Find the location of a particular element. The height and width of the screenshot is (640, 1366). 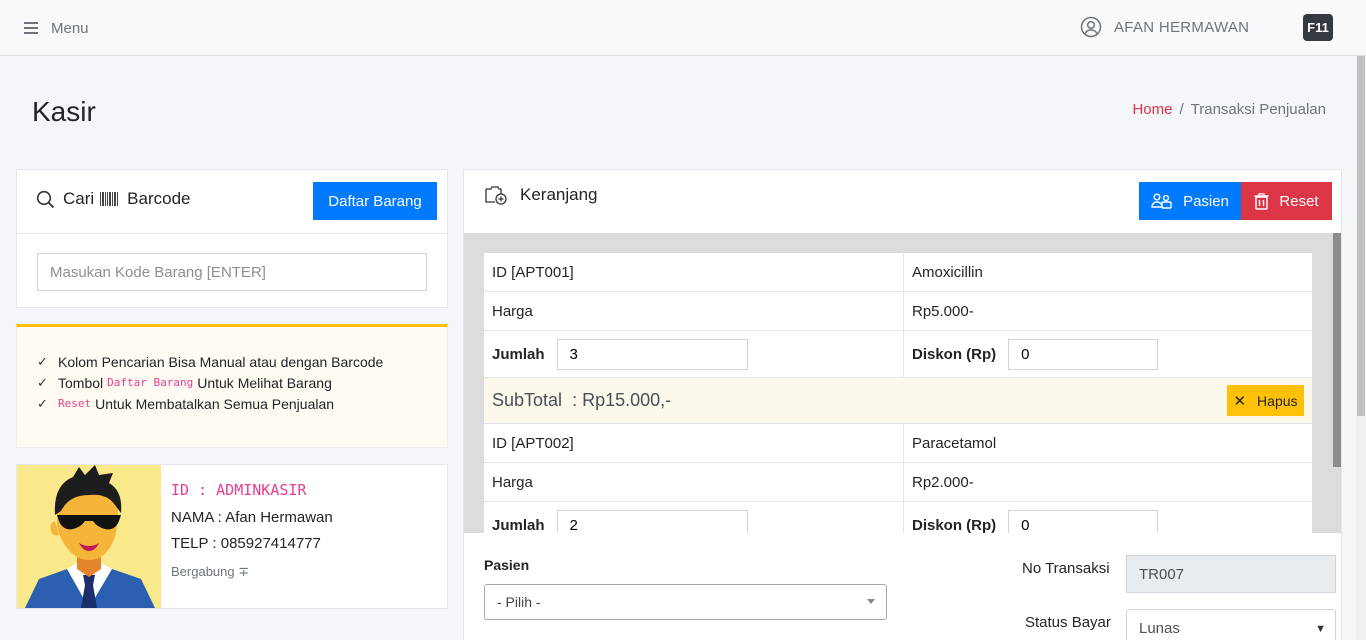

table-row: Harga Rp5.000- is located at coordinates (898, 311).